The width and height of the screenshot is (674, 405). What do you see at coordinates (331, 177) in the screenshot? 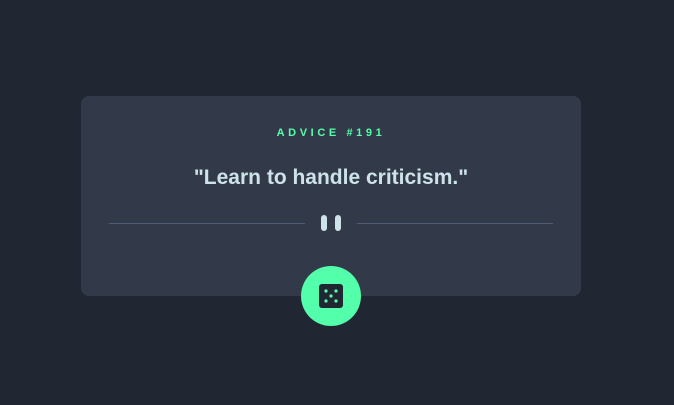
I see `advice-quote: "Learn to handle criticism."` at bounding box center [331, 177].